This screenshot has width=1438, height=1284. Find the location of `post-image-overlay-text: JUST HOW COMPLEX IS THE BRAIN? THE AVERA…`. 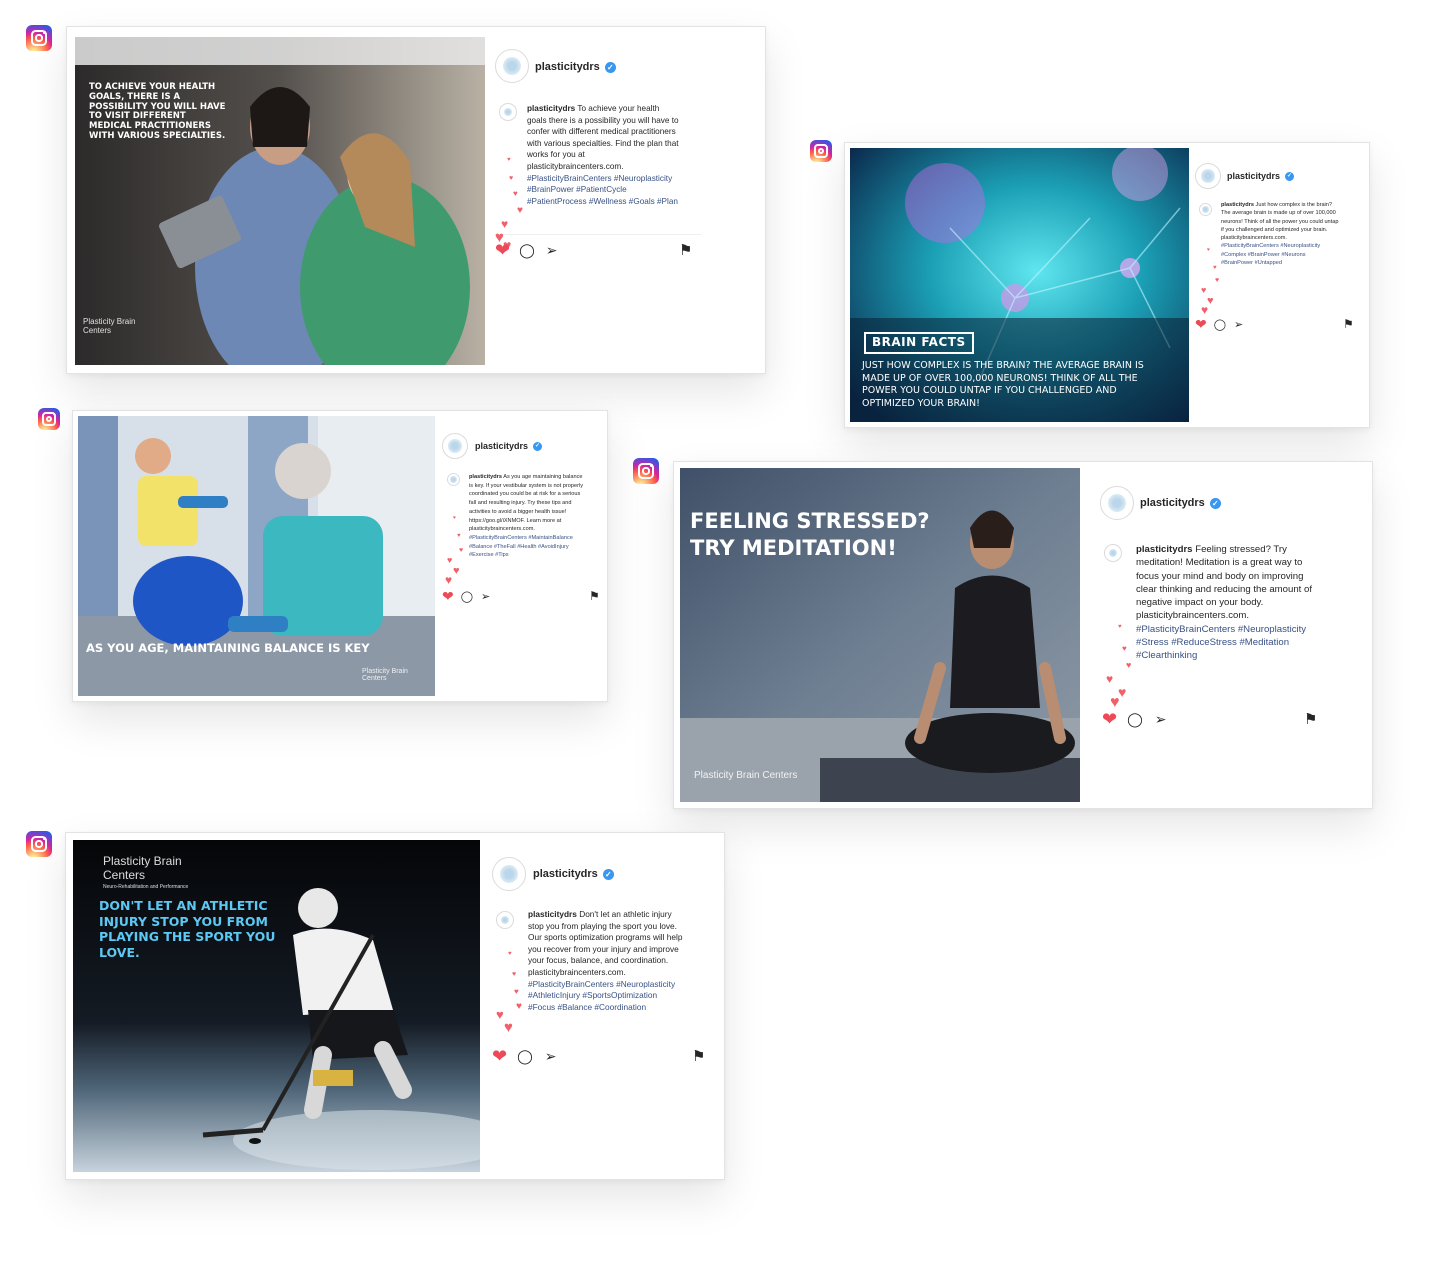

post-image-overlay-text: JUST HOW COMPLEX IS THE BRAIN? THE AVERA… is located at coordinates (1003, 384).